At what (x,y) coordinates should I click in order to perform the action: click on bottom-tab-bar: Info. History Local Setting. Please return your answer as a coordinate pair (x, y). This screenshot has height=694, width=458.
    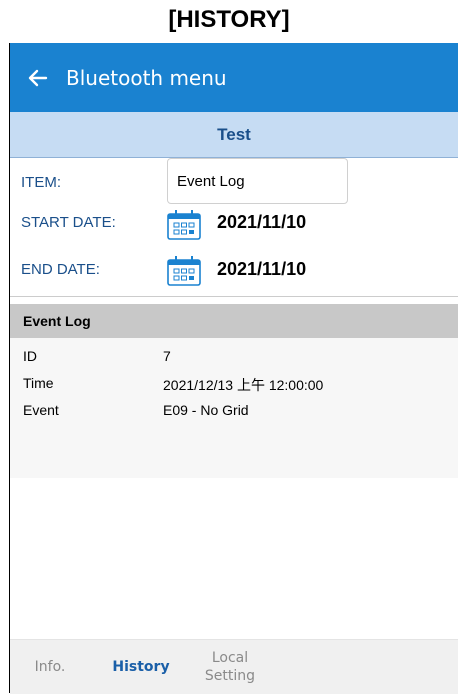
    Looking at the image, I should click on (234, 666).